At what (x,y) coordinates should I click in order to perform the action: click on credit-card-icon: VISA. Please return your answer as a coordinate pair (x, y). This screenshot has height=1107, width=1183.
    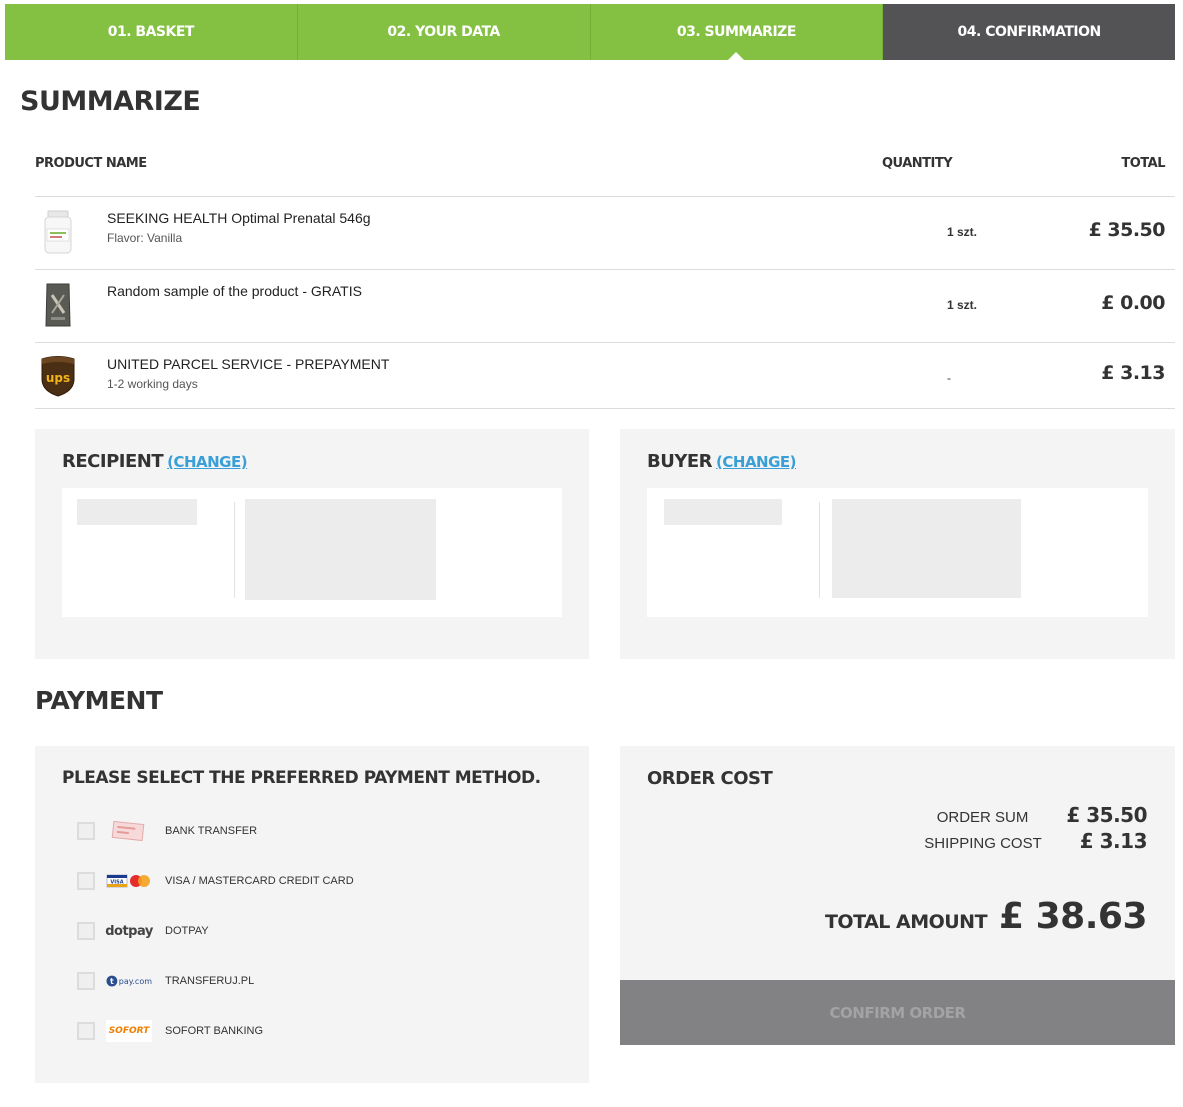
    Looking at the image, I should click on (129, 881).